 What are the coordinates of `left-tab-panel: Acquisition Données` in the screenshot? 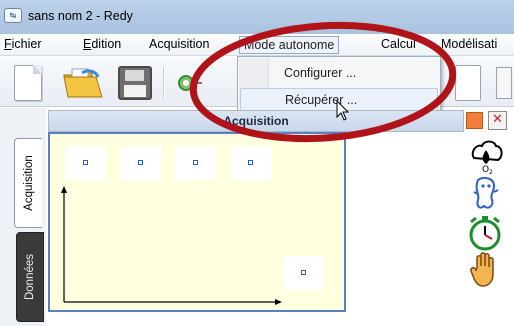 It's located at (23, 217).